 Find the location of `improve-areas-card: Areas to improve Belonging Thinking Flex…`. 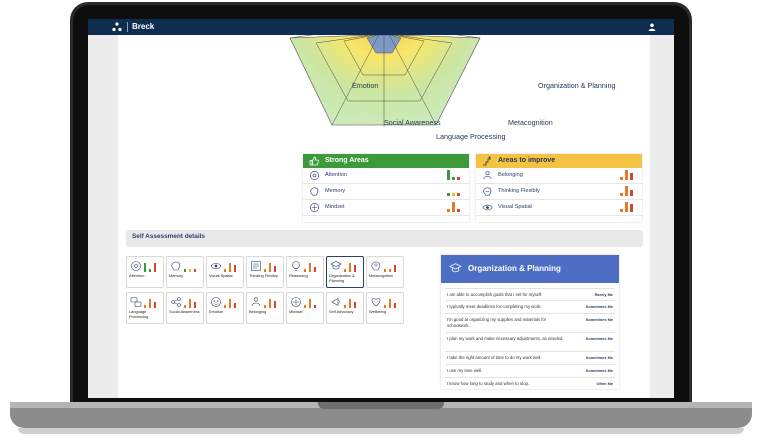

improve-areas-card: Areas to improve Belonging Thinking Flex… is located at coordinates (559, 188).